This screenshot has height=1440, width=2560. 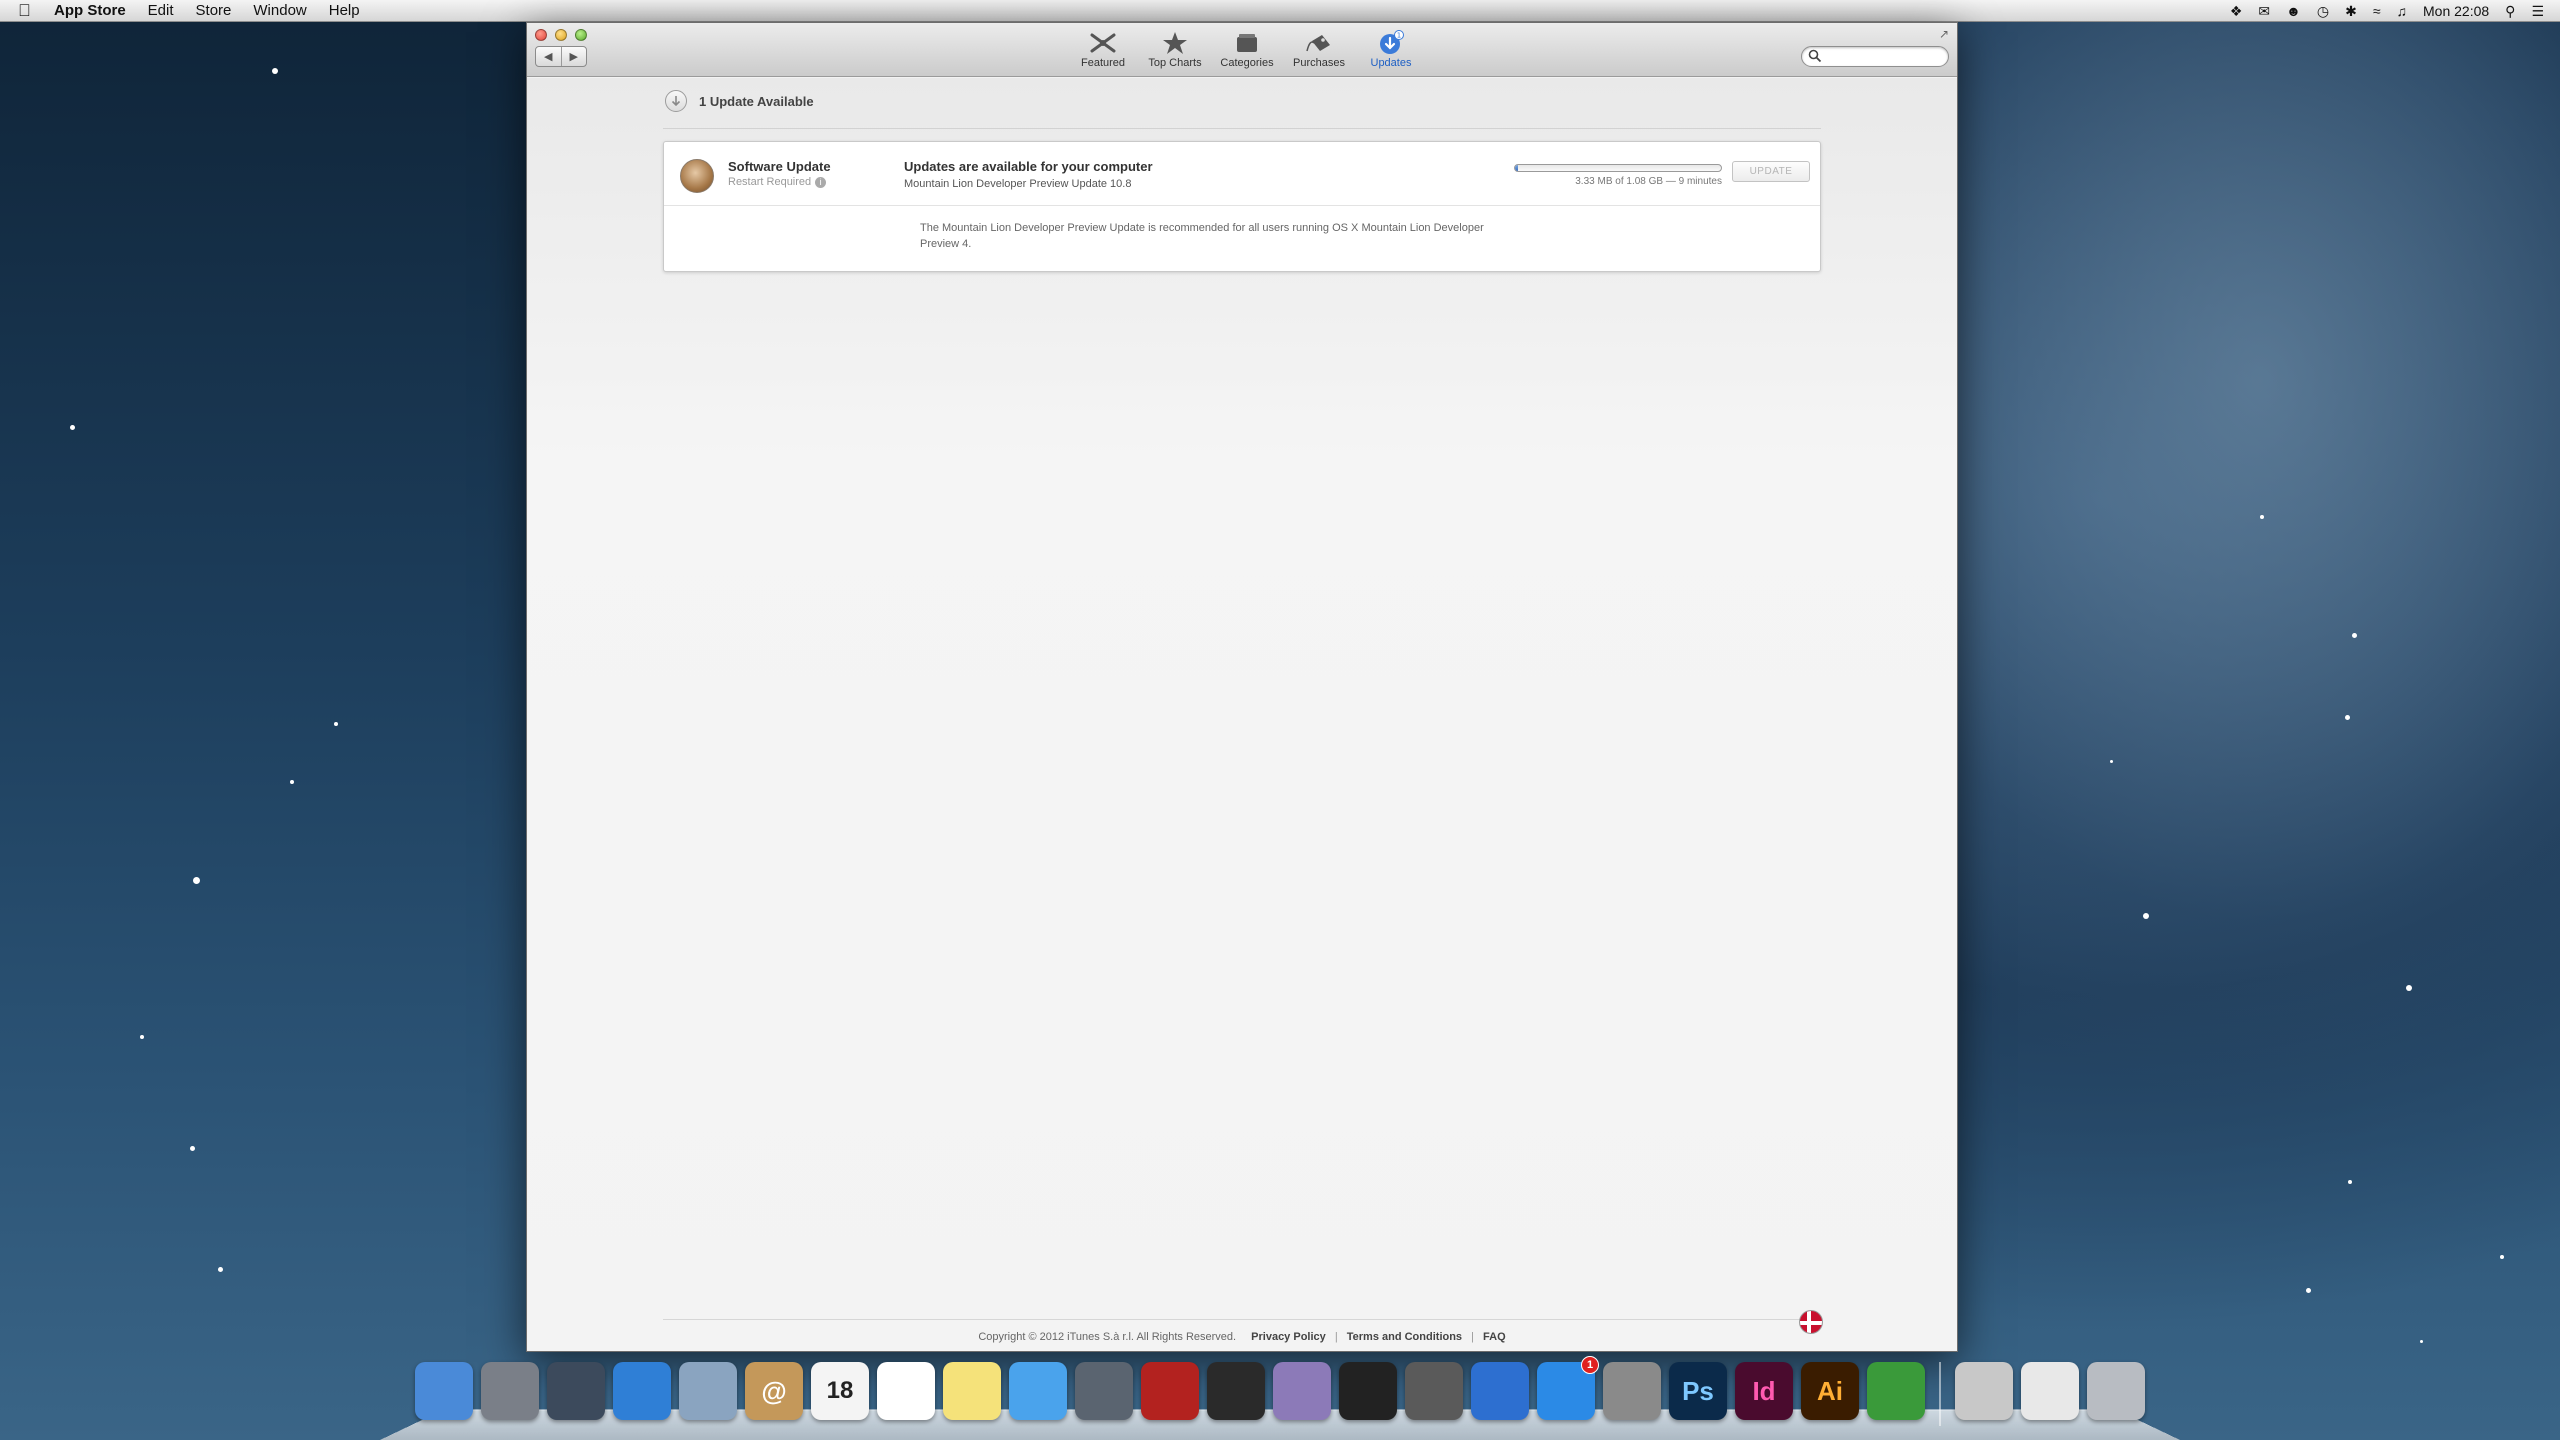 What do you see at coordinates (1170, 1391) in the screenshot?
I see `dock-photo-booth-icon` at bounding box center [1170, 1391].